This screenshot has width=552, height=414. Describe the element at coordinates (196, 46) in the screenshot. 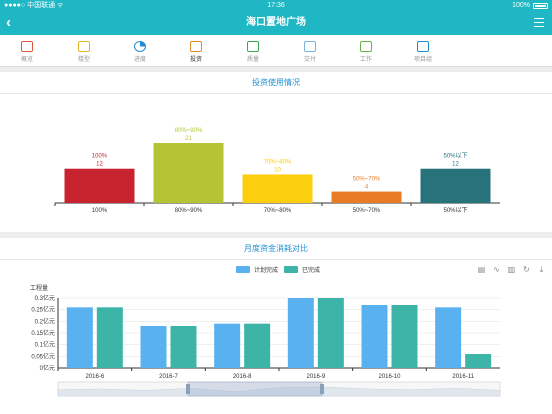

I see `investment-box-icon` at that location.